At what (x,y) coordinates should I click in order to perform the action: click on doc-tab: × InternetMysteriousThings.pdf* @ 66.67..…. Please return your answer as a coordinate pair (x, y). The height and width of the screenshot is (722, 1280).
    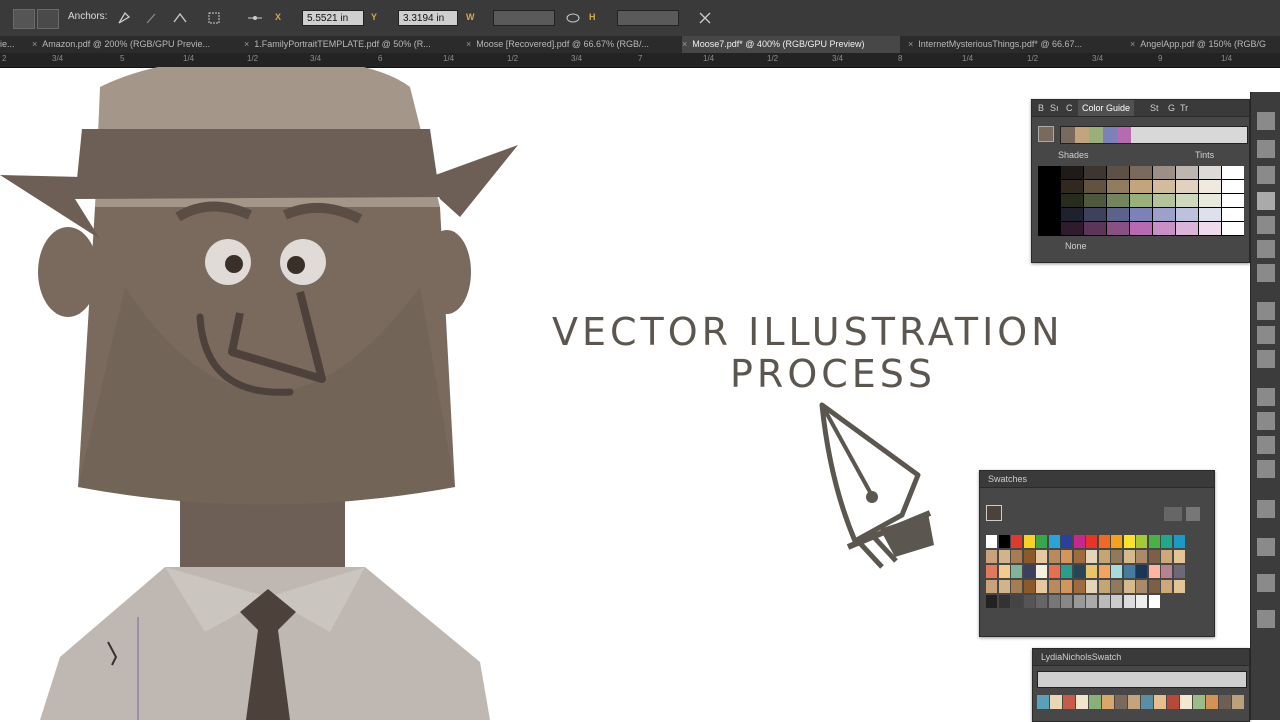
    Looking at the image, I should click on (1015, 44).